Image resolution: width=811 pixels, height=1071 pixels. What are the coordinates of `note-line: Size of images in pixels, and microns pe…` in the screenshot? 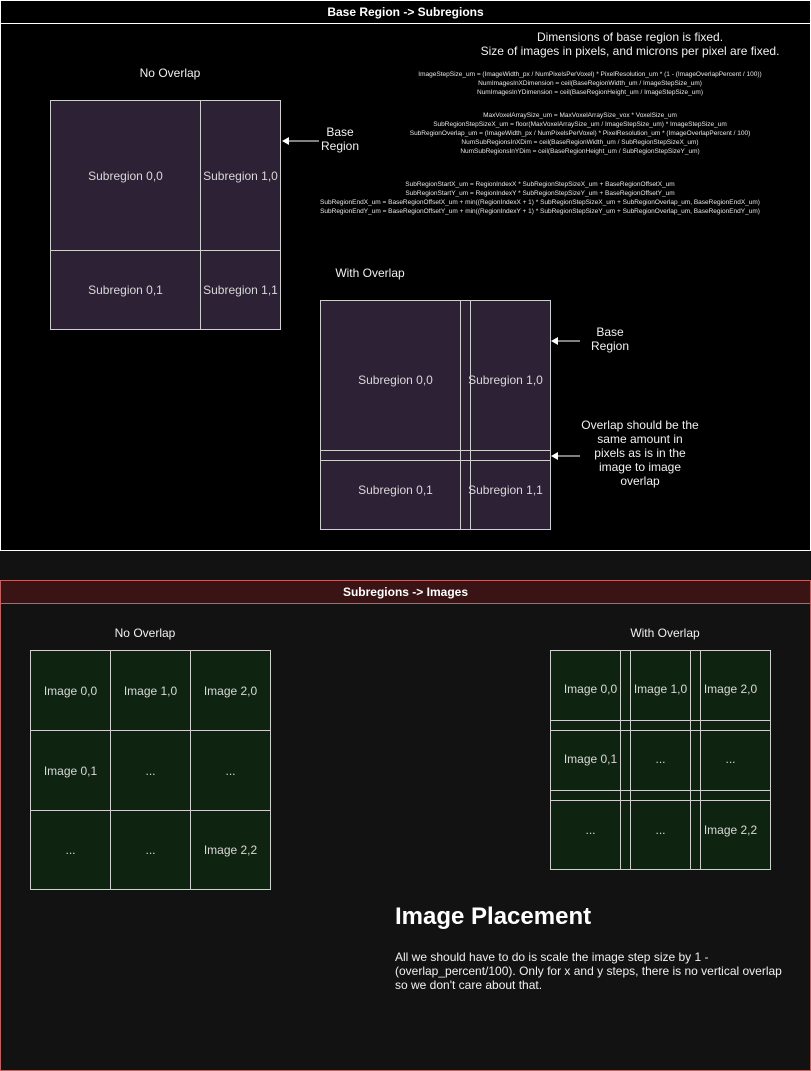 It's located at (630, 51).